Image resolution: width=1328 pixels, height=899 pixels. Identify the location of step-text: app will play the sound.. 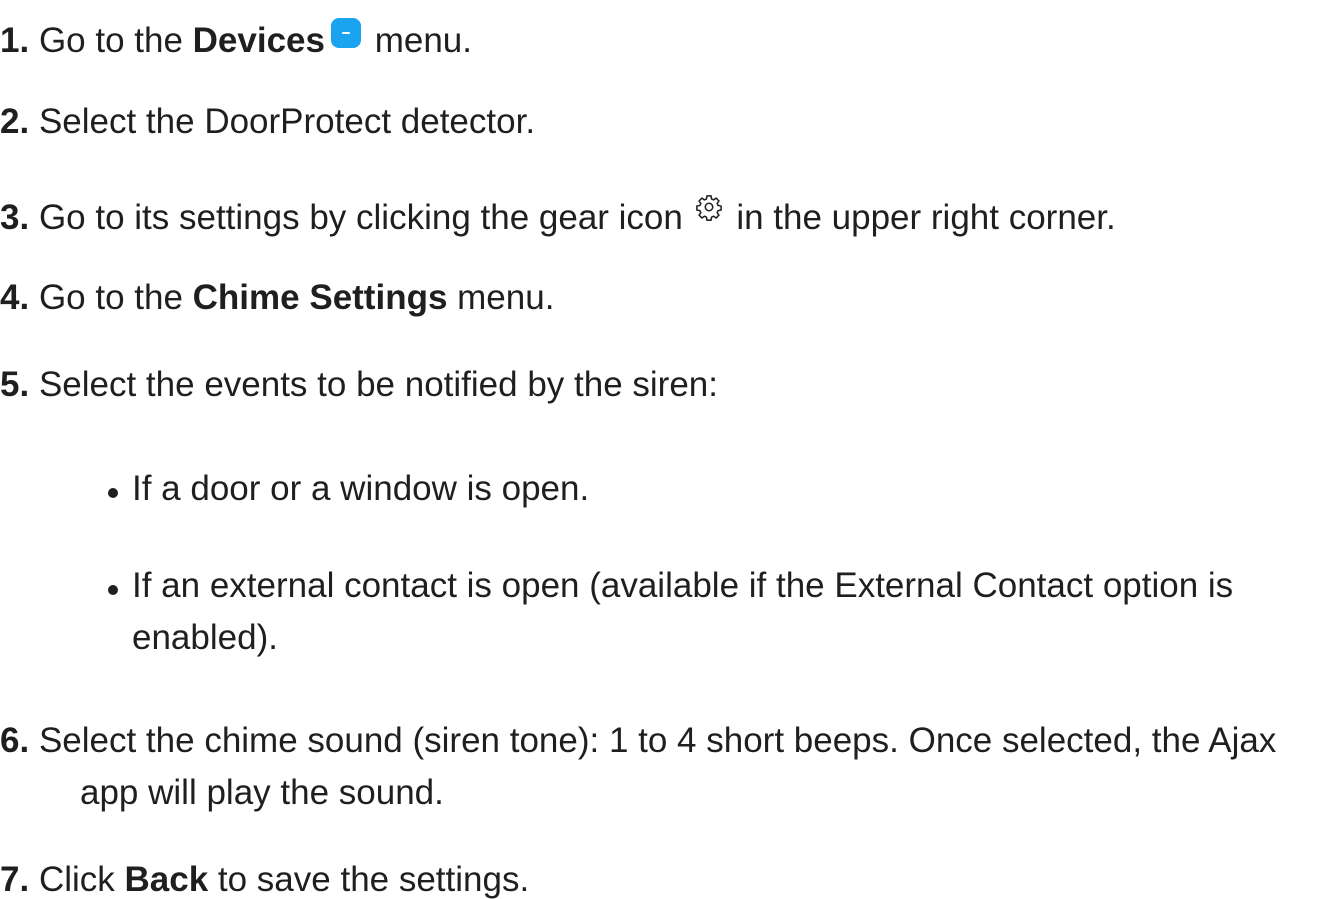
(262, 792).